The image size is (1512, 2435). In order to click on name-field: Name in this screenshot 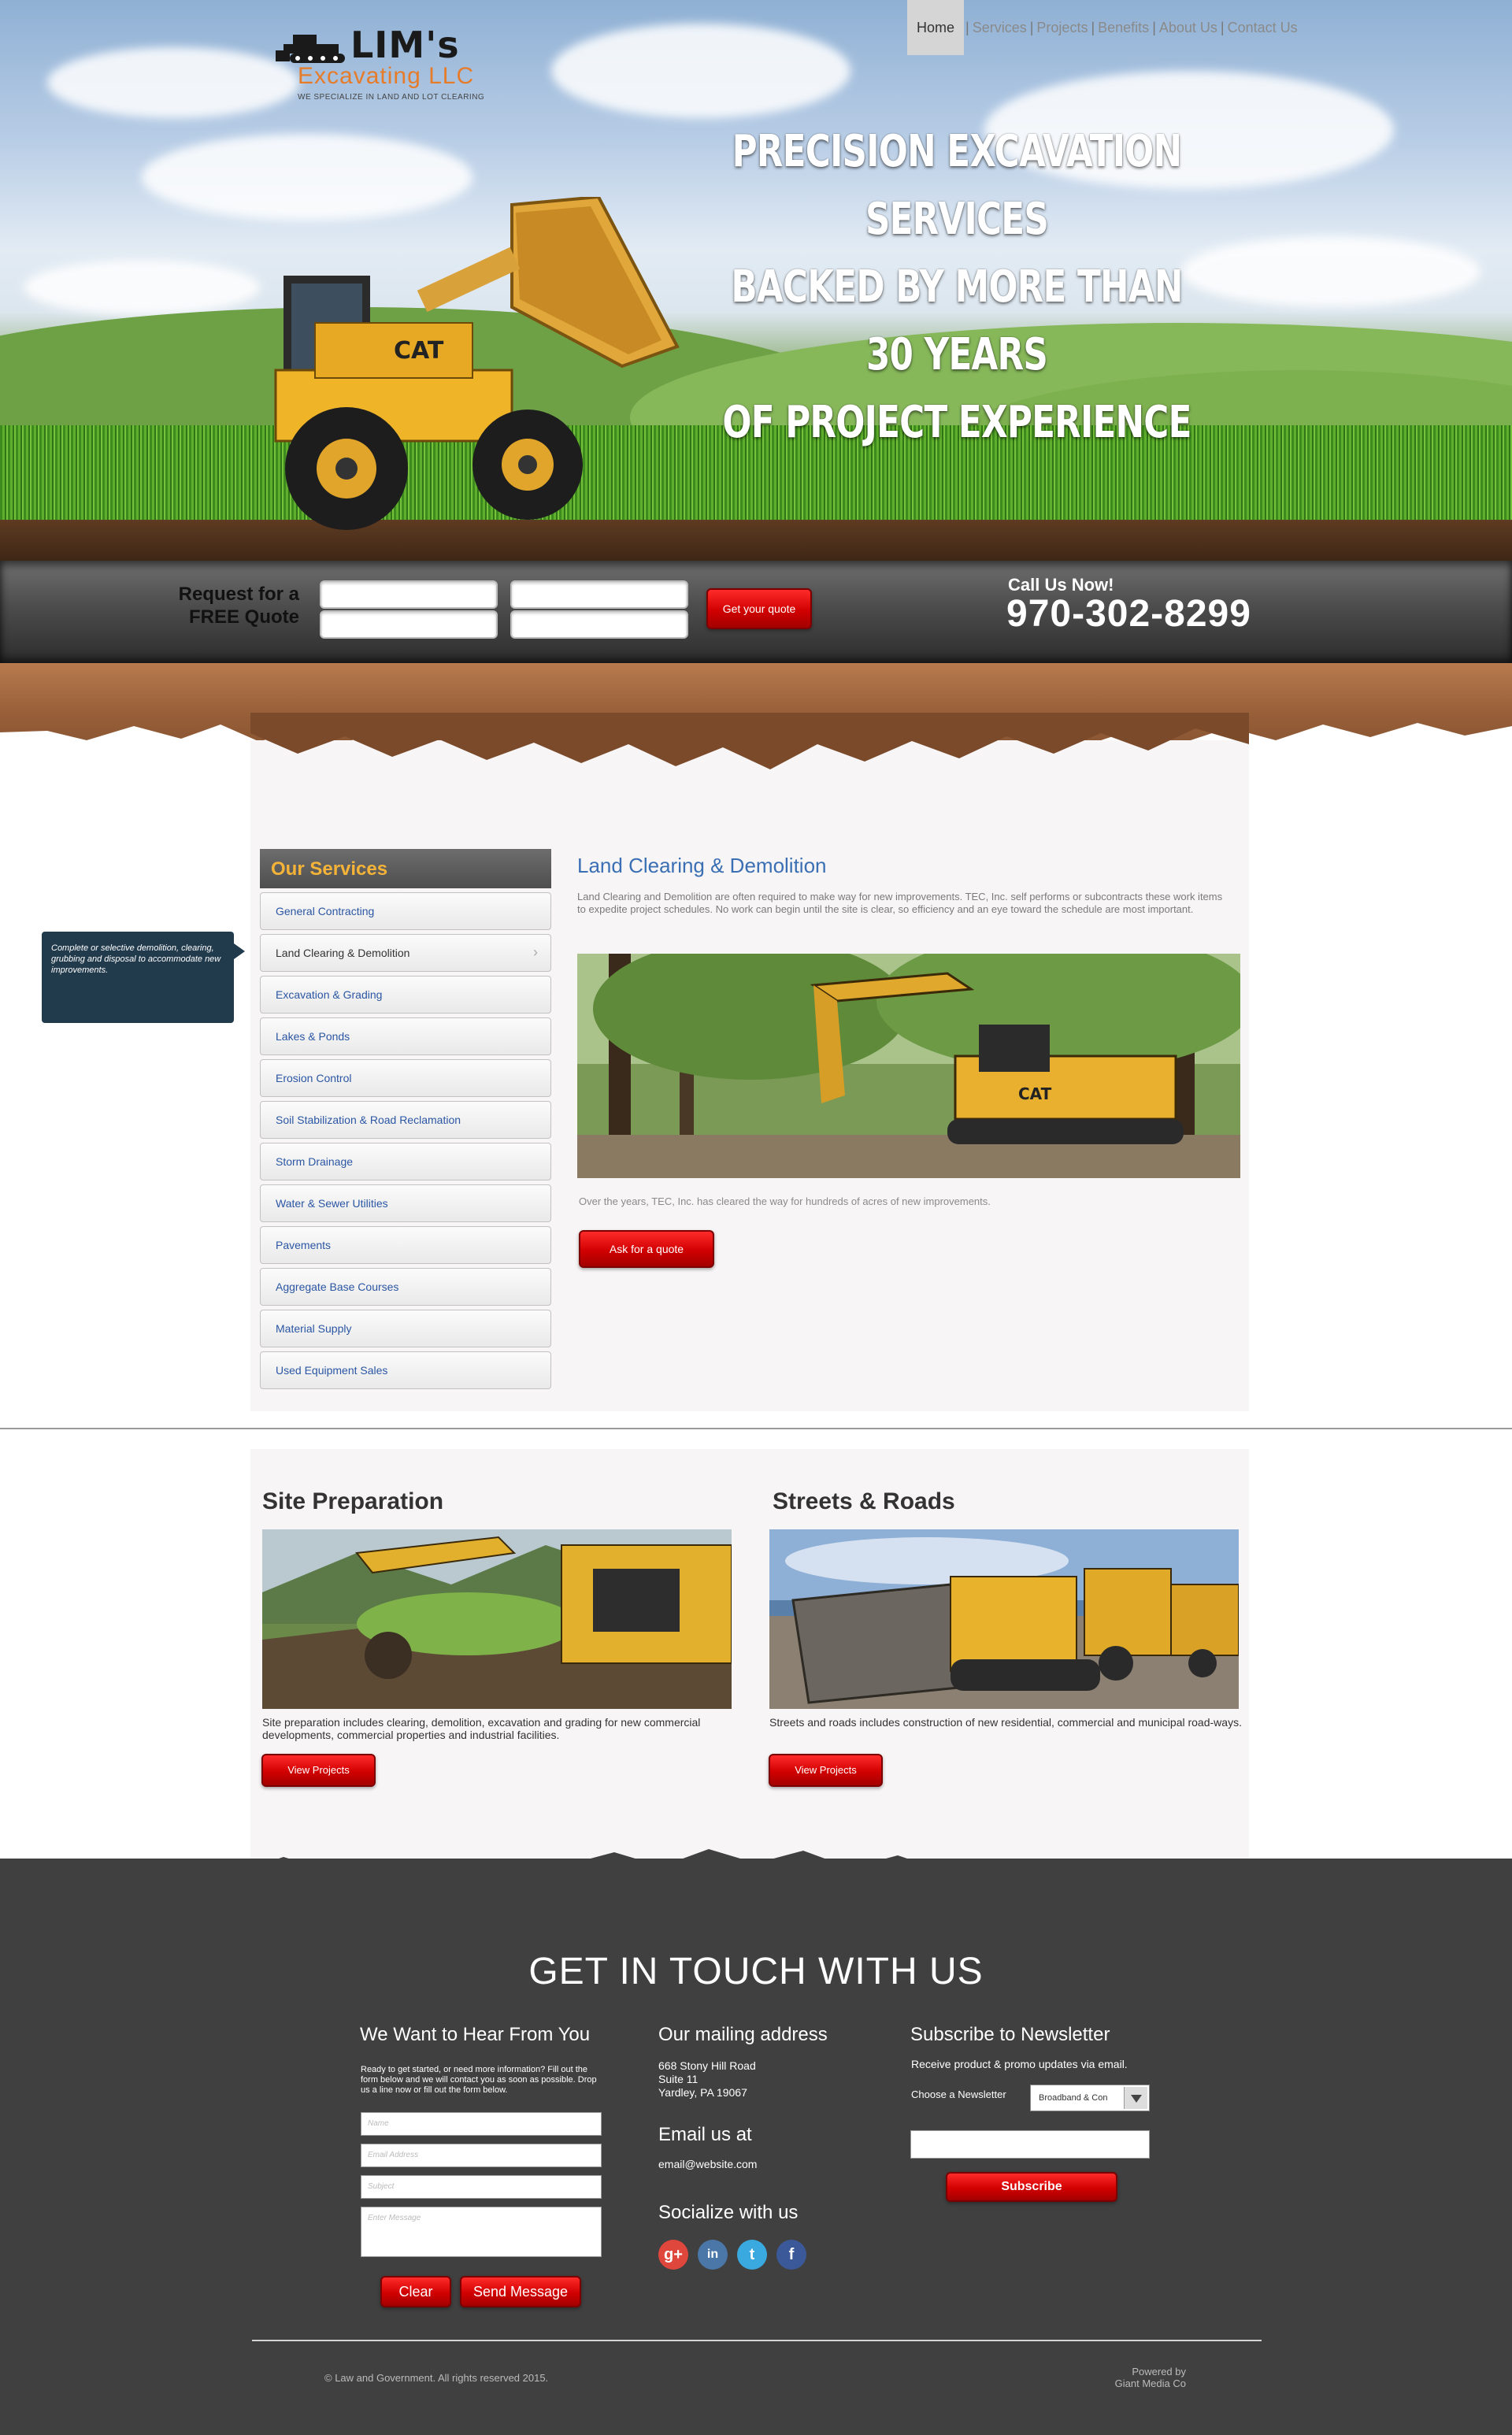, I will do `click(481, 2124)`.